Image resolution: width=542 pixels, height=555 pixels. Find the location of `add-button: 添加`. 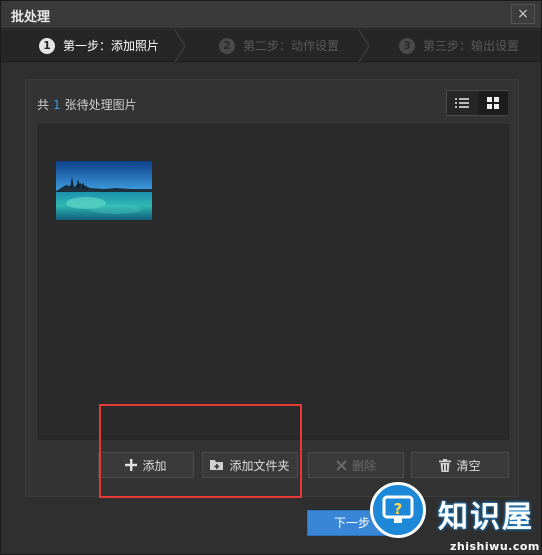

add-button: 添加 is located at coordinates (146, 465).